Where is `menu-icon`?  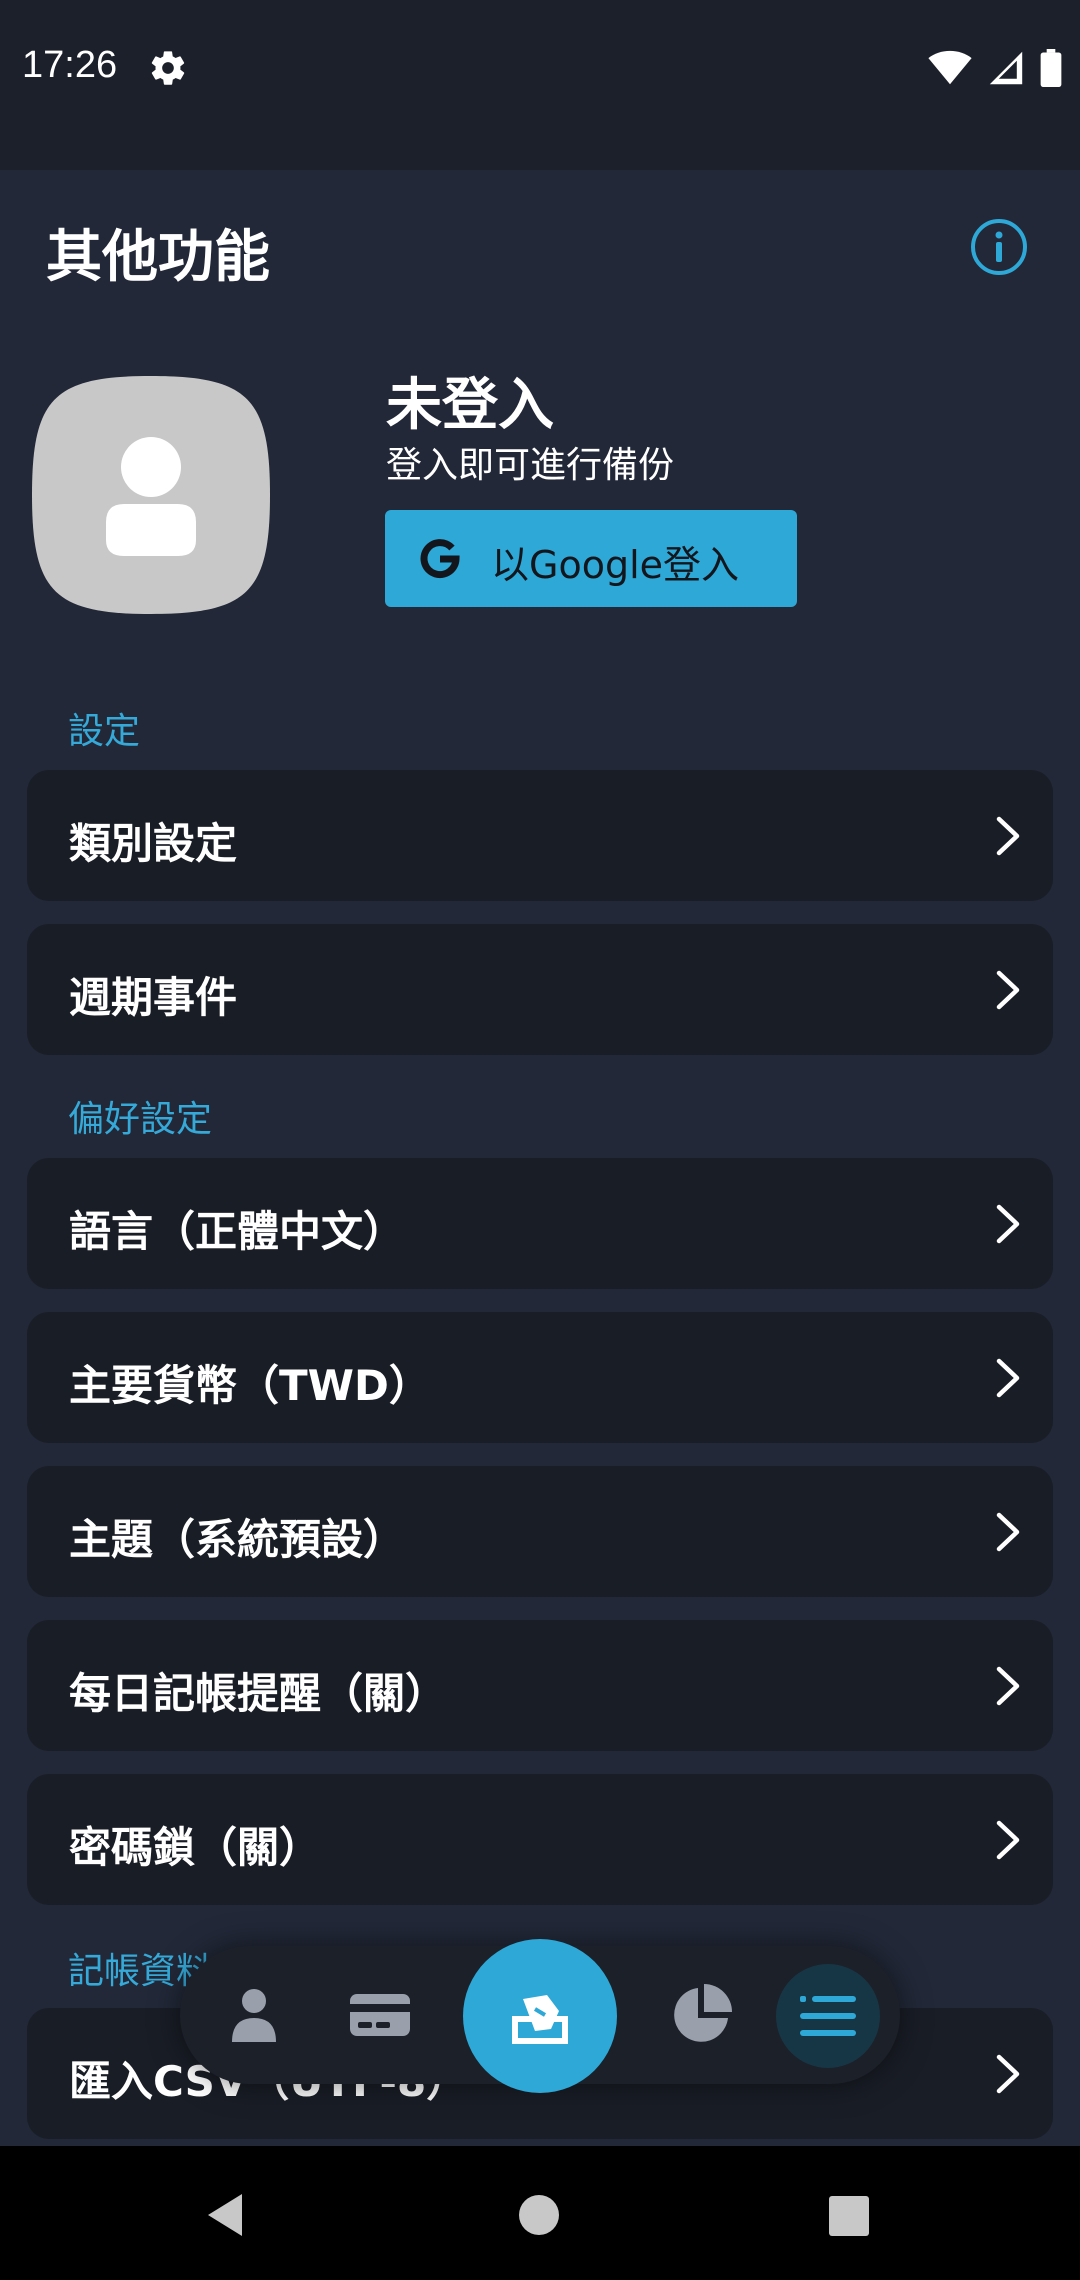 menu-icon is located at coordinates (828, 2016).